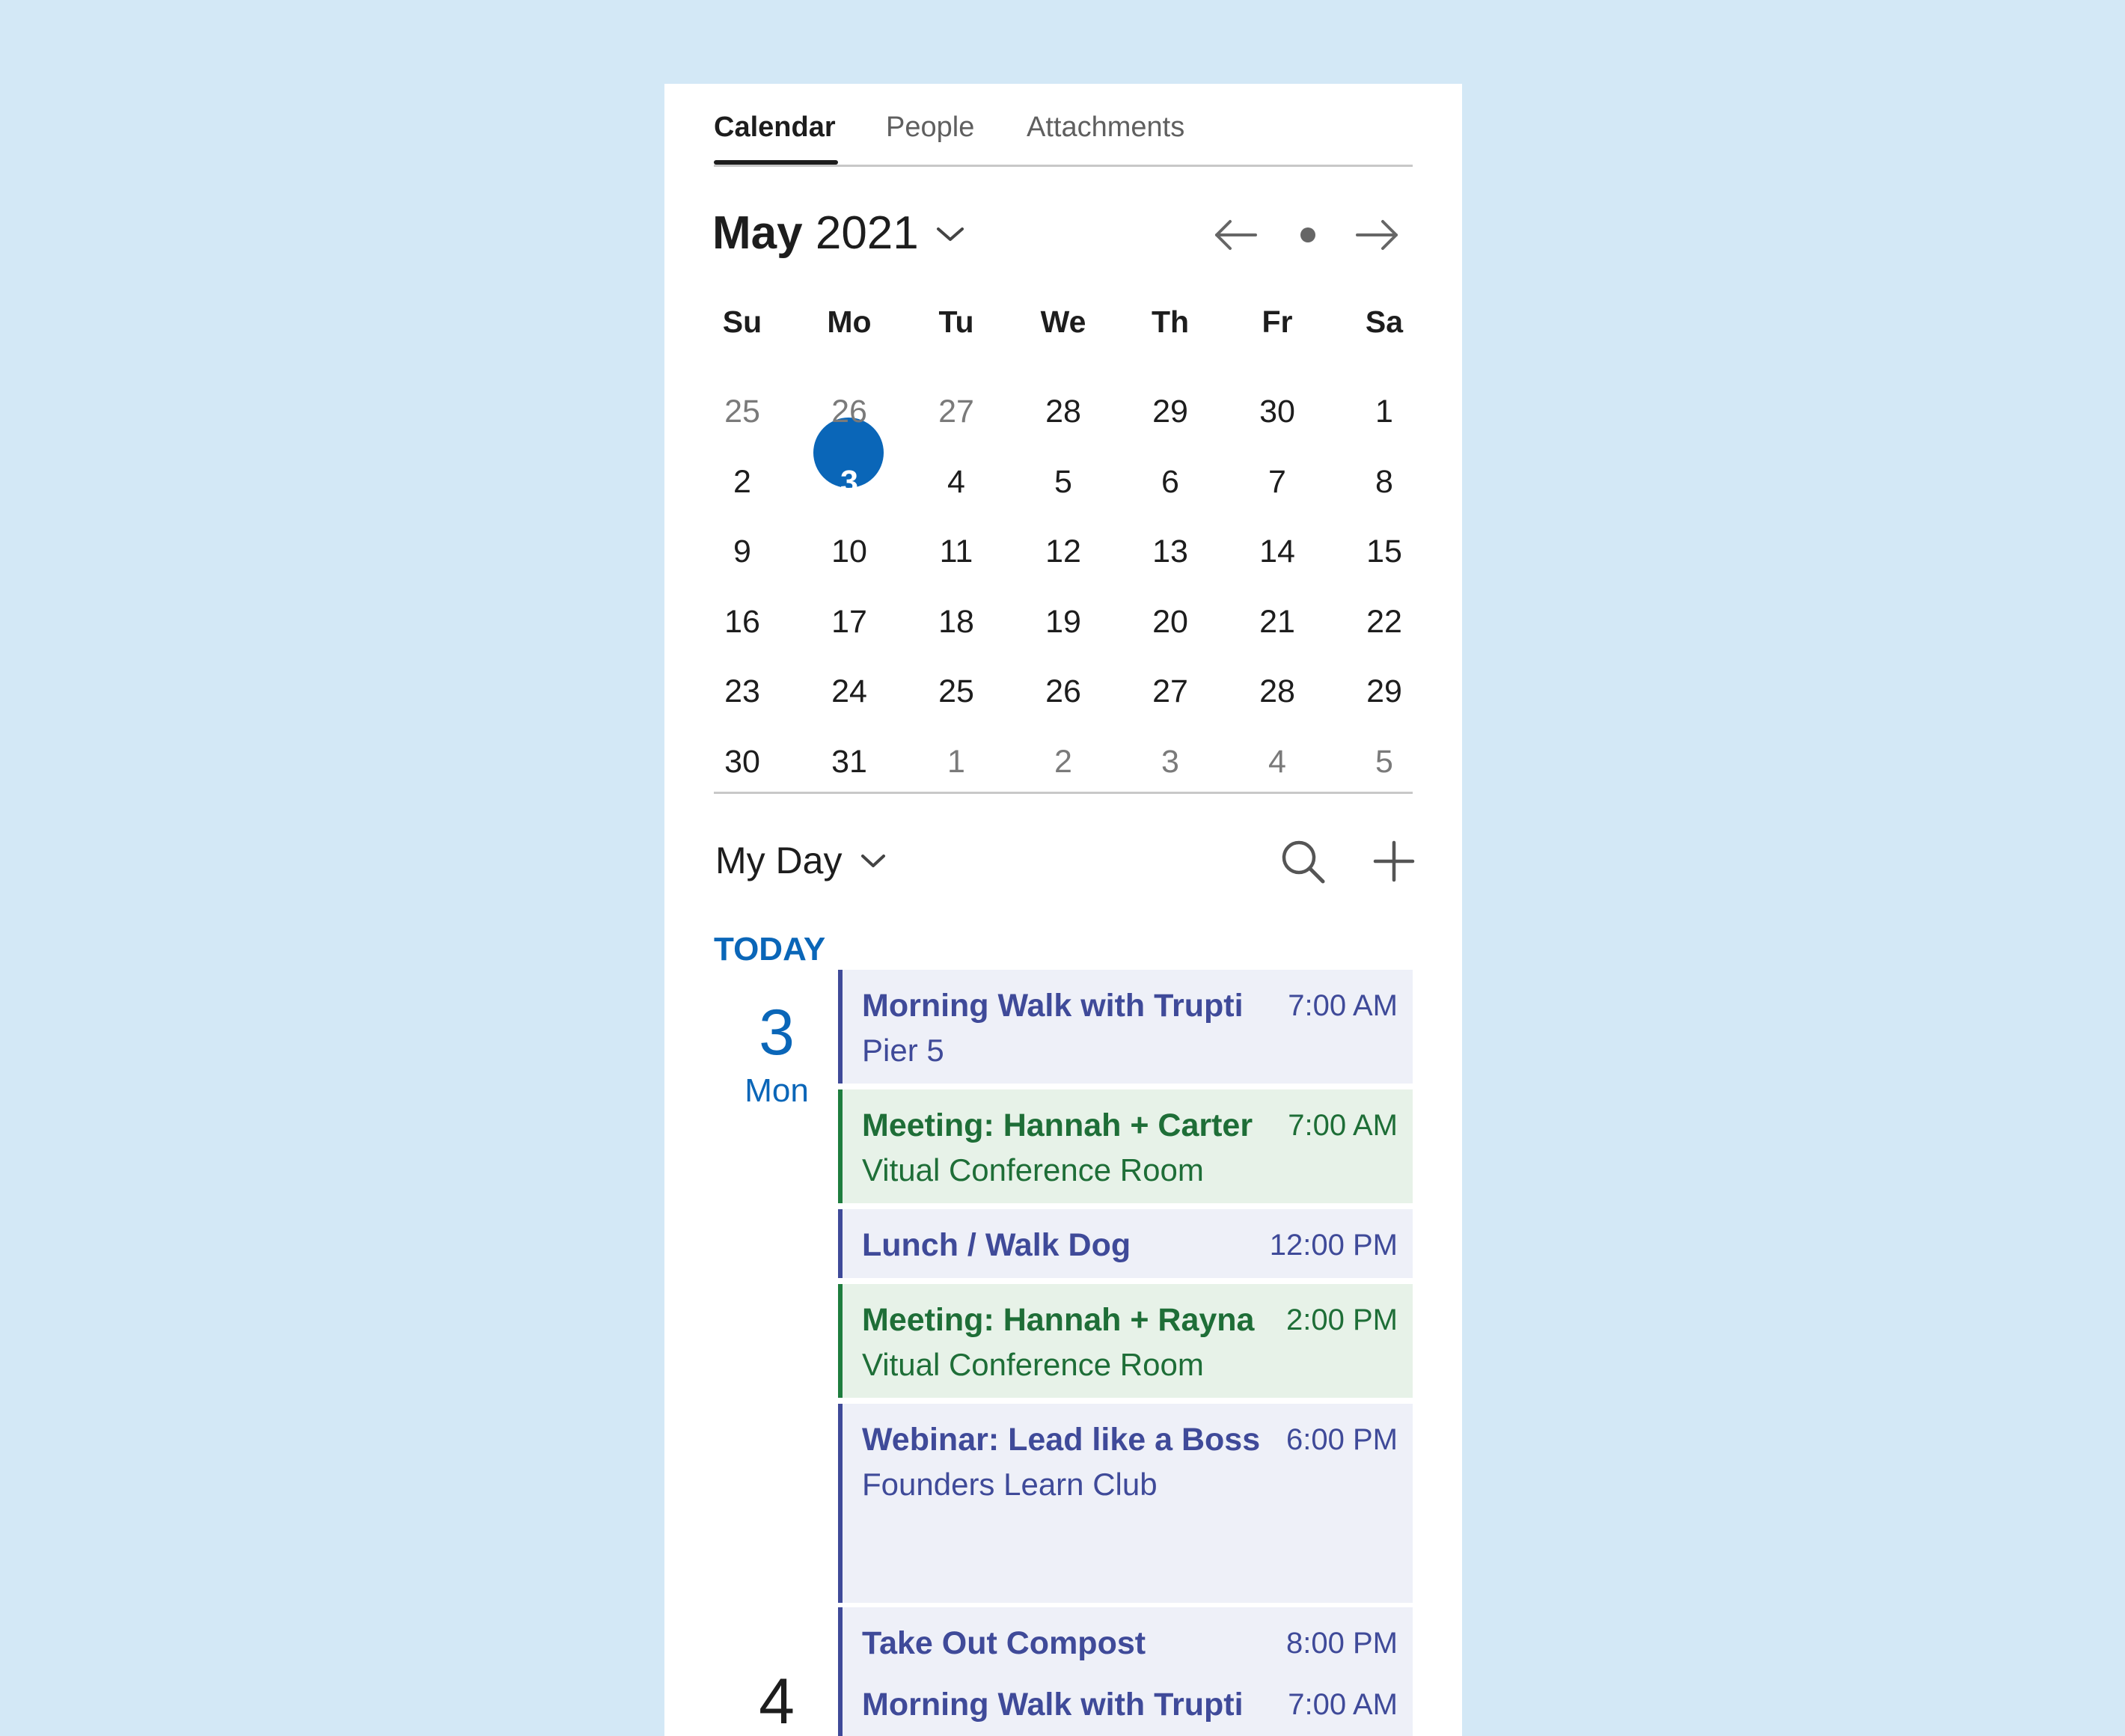 This screenshot has height=1736, width=2125. Describe the element at coordinates (1384, 322) in the screenshot. I see `weekday-header: Sa` at that location.